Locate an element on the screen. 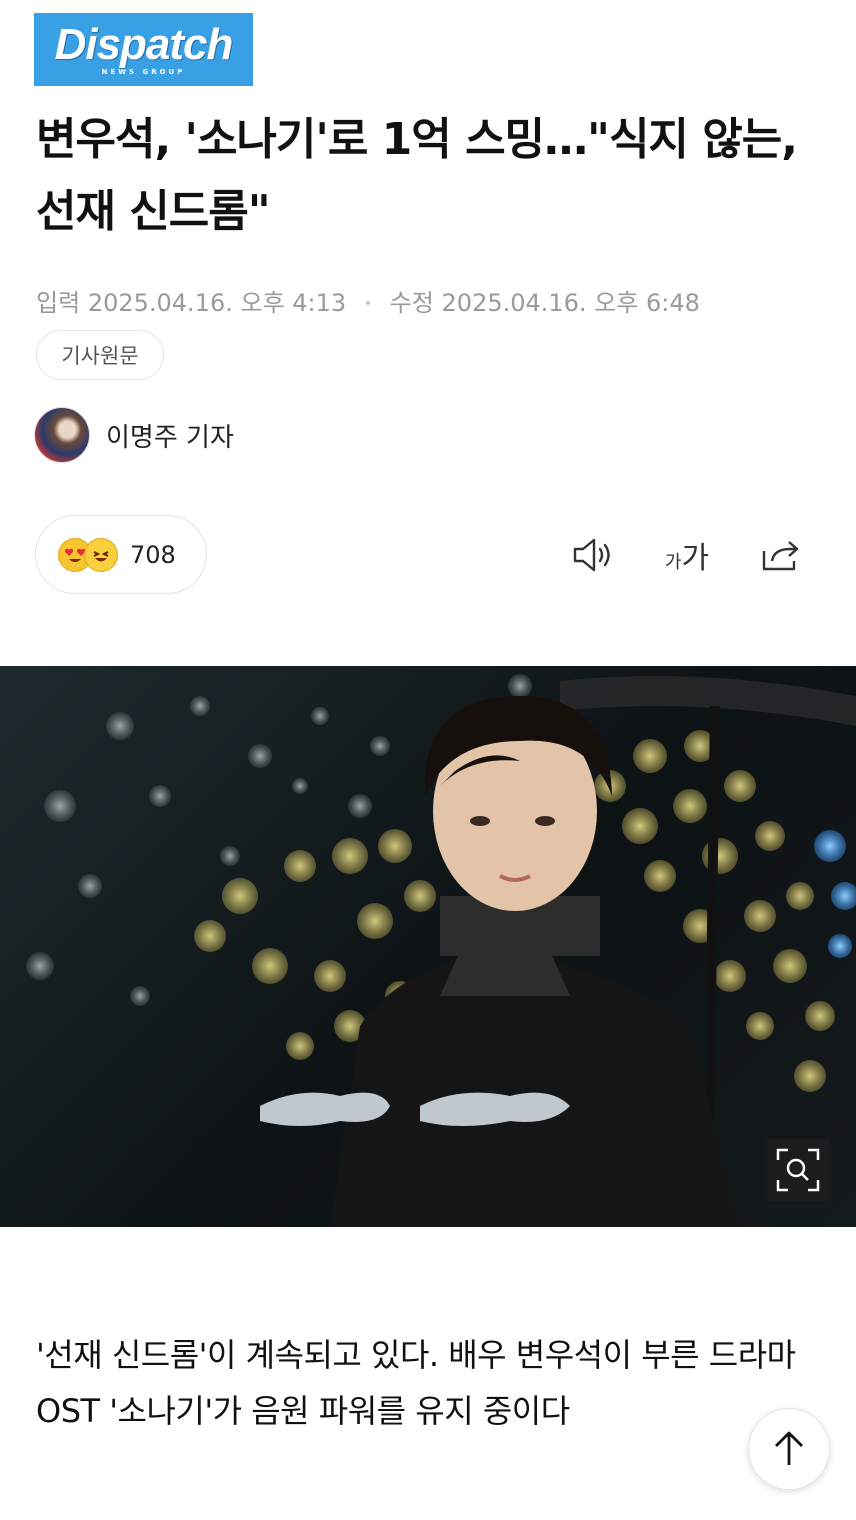  dispatch-logo: Dispatch NEWS GROUP is located at coordinates (143, 49).